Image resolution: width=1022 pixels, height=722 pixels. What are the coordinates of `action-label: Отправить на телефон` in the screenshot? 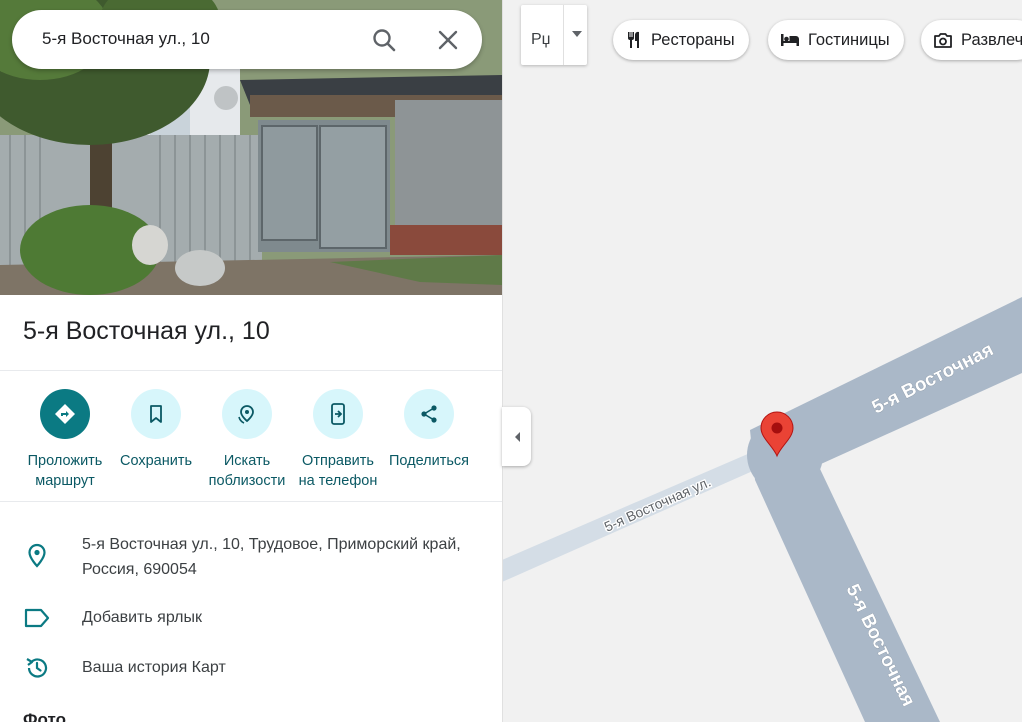 It's located at (338, 471).